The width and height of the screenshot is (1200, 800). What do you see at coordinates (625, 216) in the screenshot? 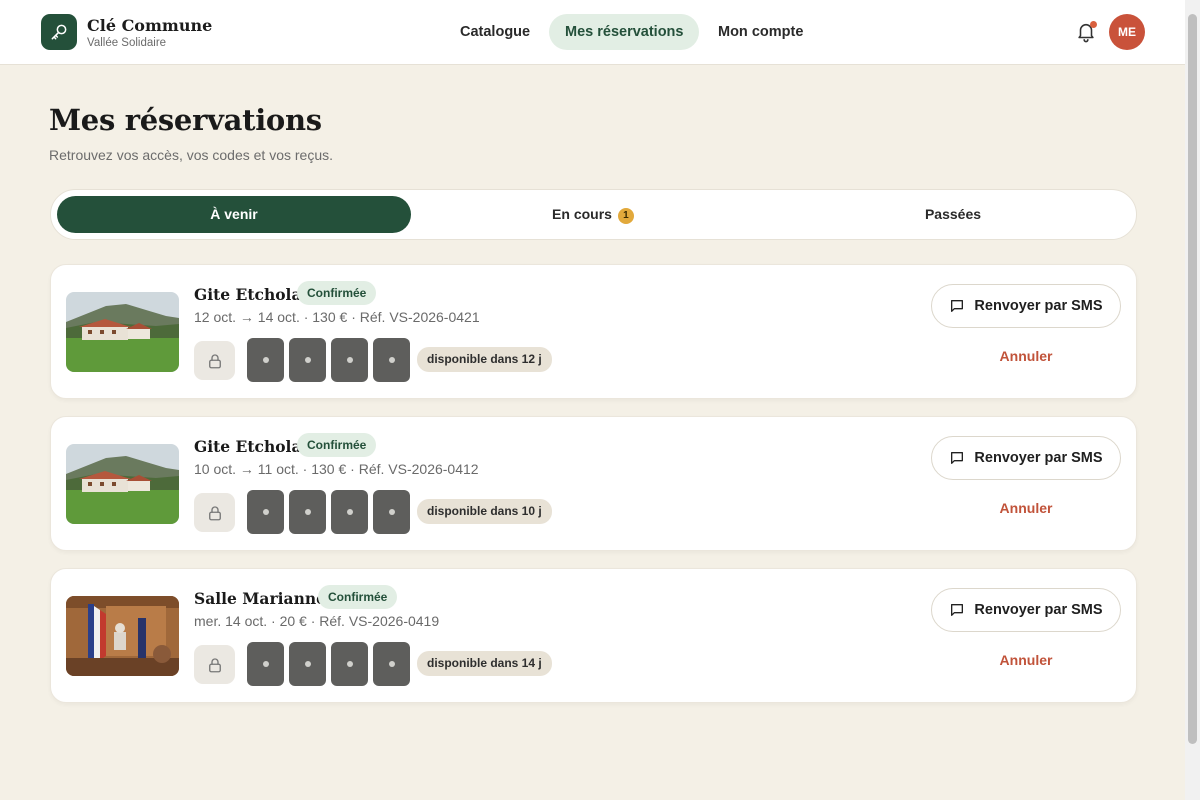
I see `count-badge: 1` at bounding box center [625, 216].